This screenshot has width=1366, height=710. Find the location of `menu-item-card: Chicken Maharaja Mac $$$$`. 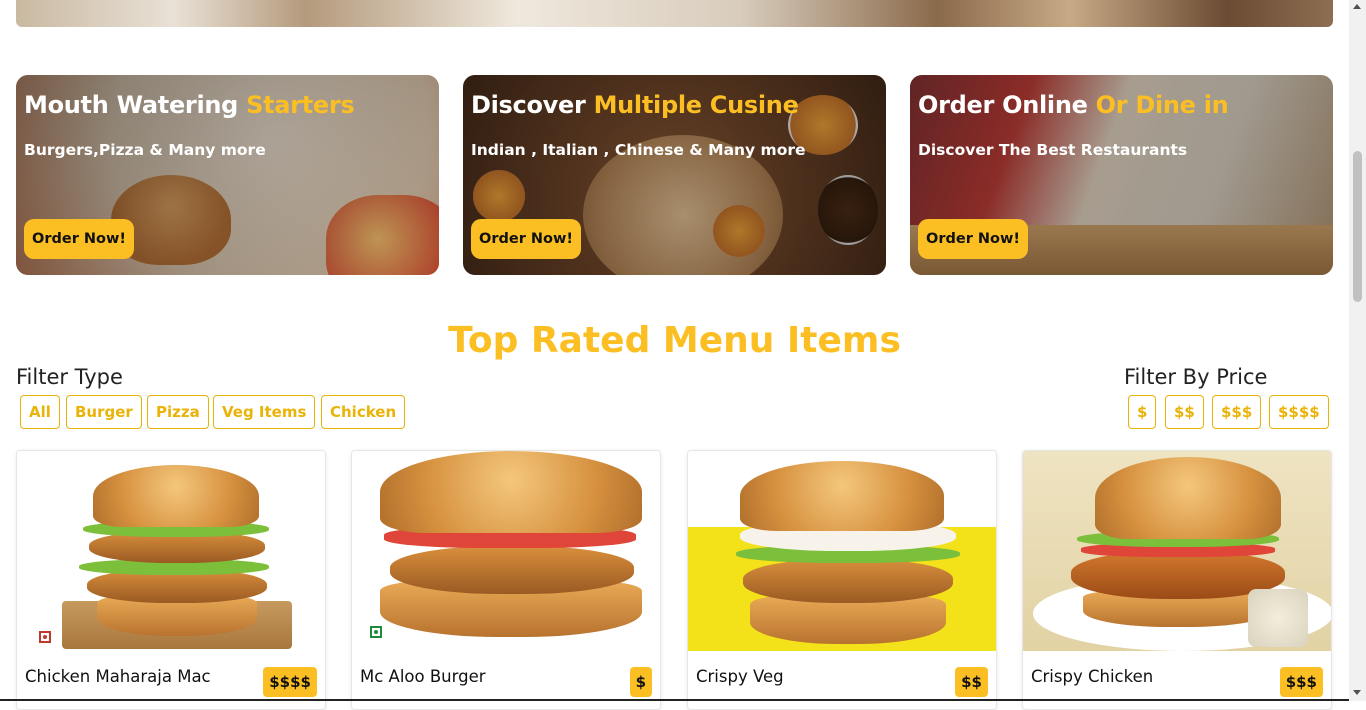

menu-item-card: Chicken Maharaja Mac $$$$ is located at coordinates (171, 580).